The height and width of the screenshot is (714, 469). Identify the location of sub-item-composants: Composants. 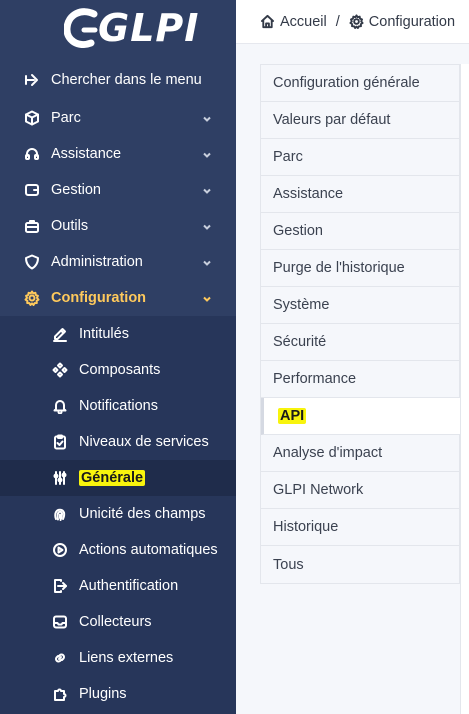
(118, 370).